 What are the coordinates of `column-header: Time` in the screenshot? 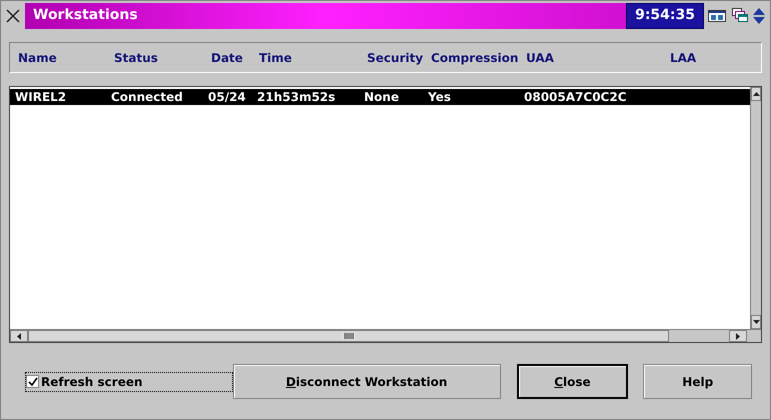 It's located at (276, 58).